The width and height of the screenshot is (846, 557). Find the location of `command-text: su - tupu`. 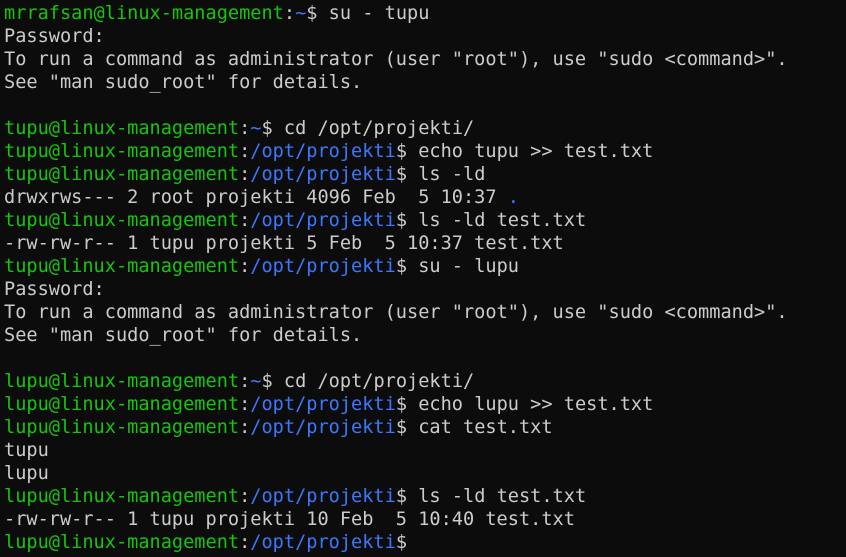

command-text: su - tupu is located at coordinates (373, 13).